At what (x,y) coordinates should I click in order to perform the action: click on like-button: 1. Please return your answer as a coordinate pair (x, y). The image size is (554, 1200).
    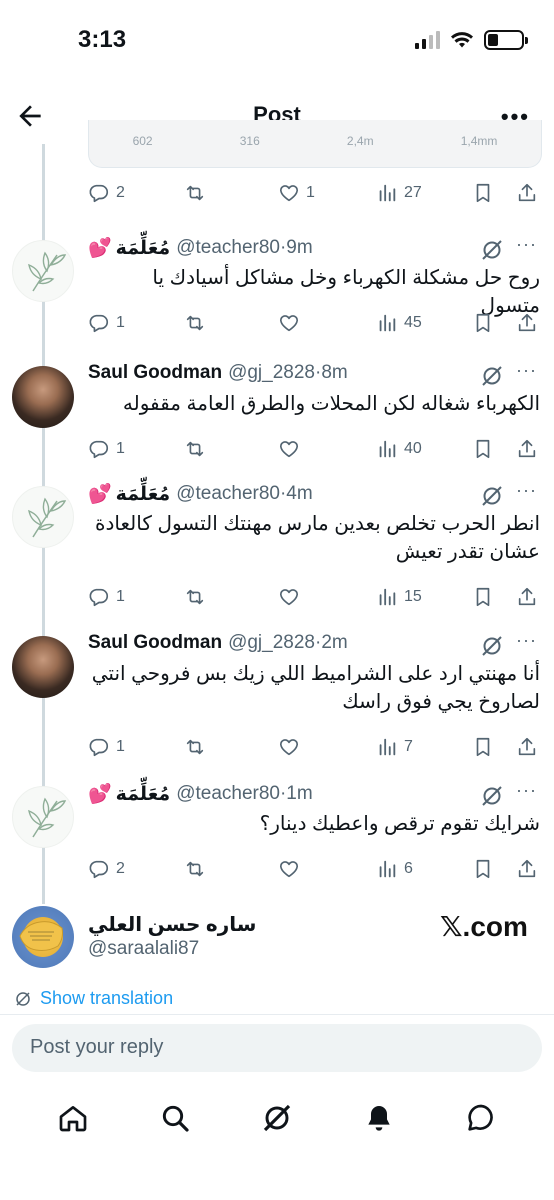
    Looking at the image, I should click on (296, 193).